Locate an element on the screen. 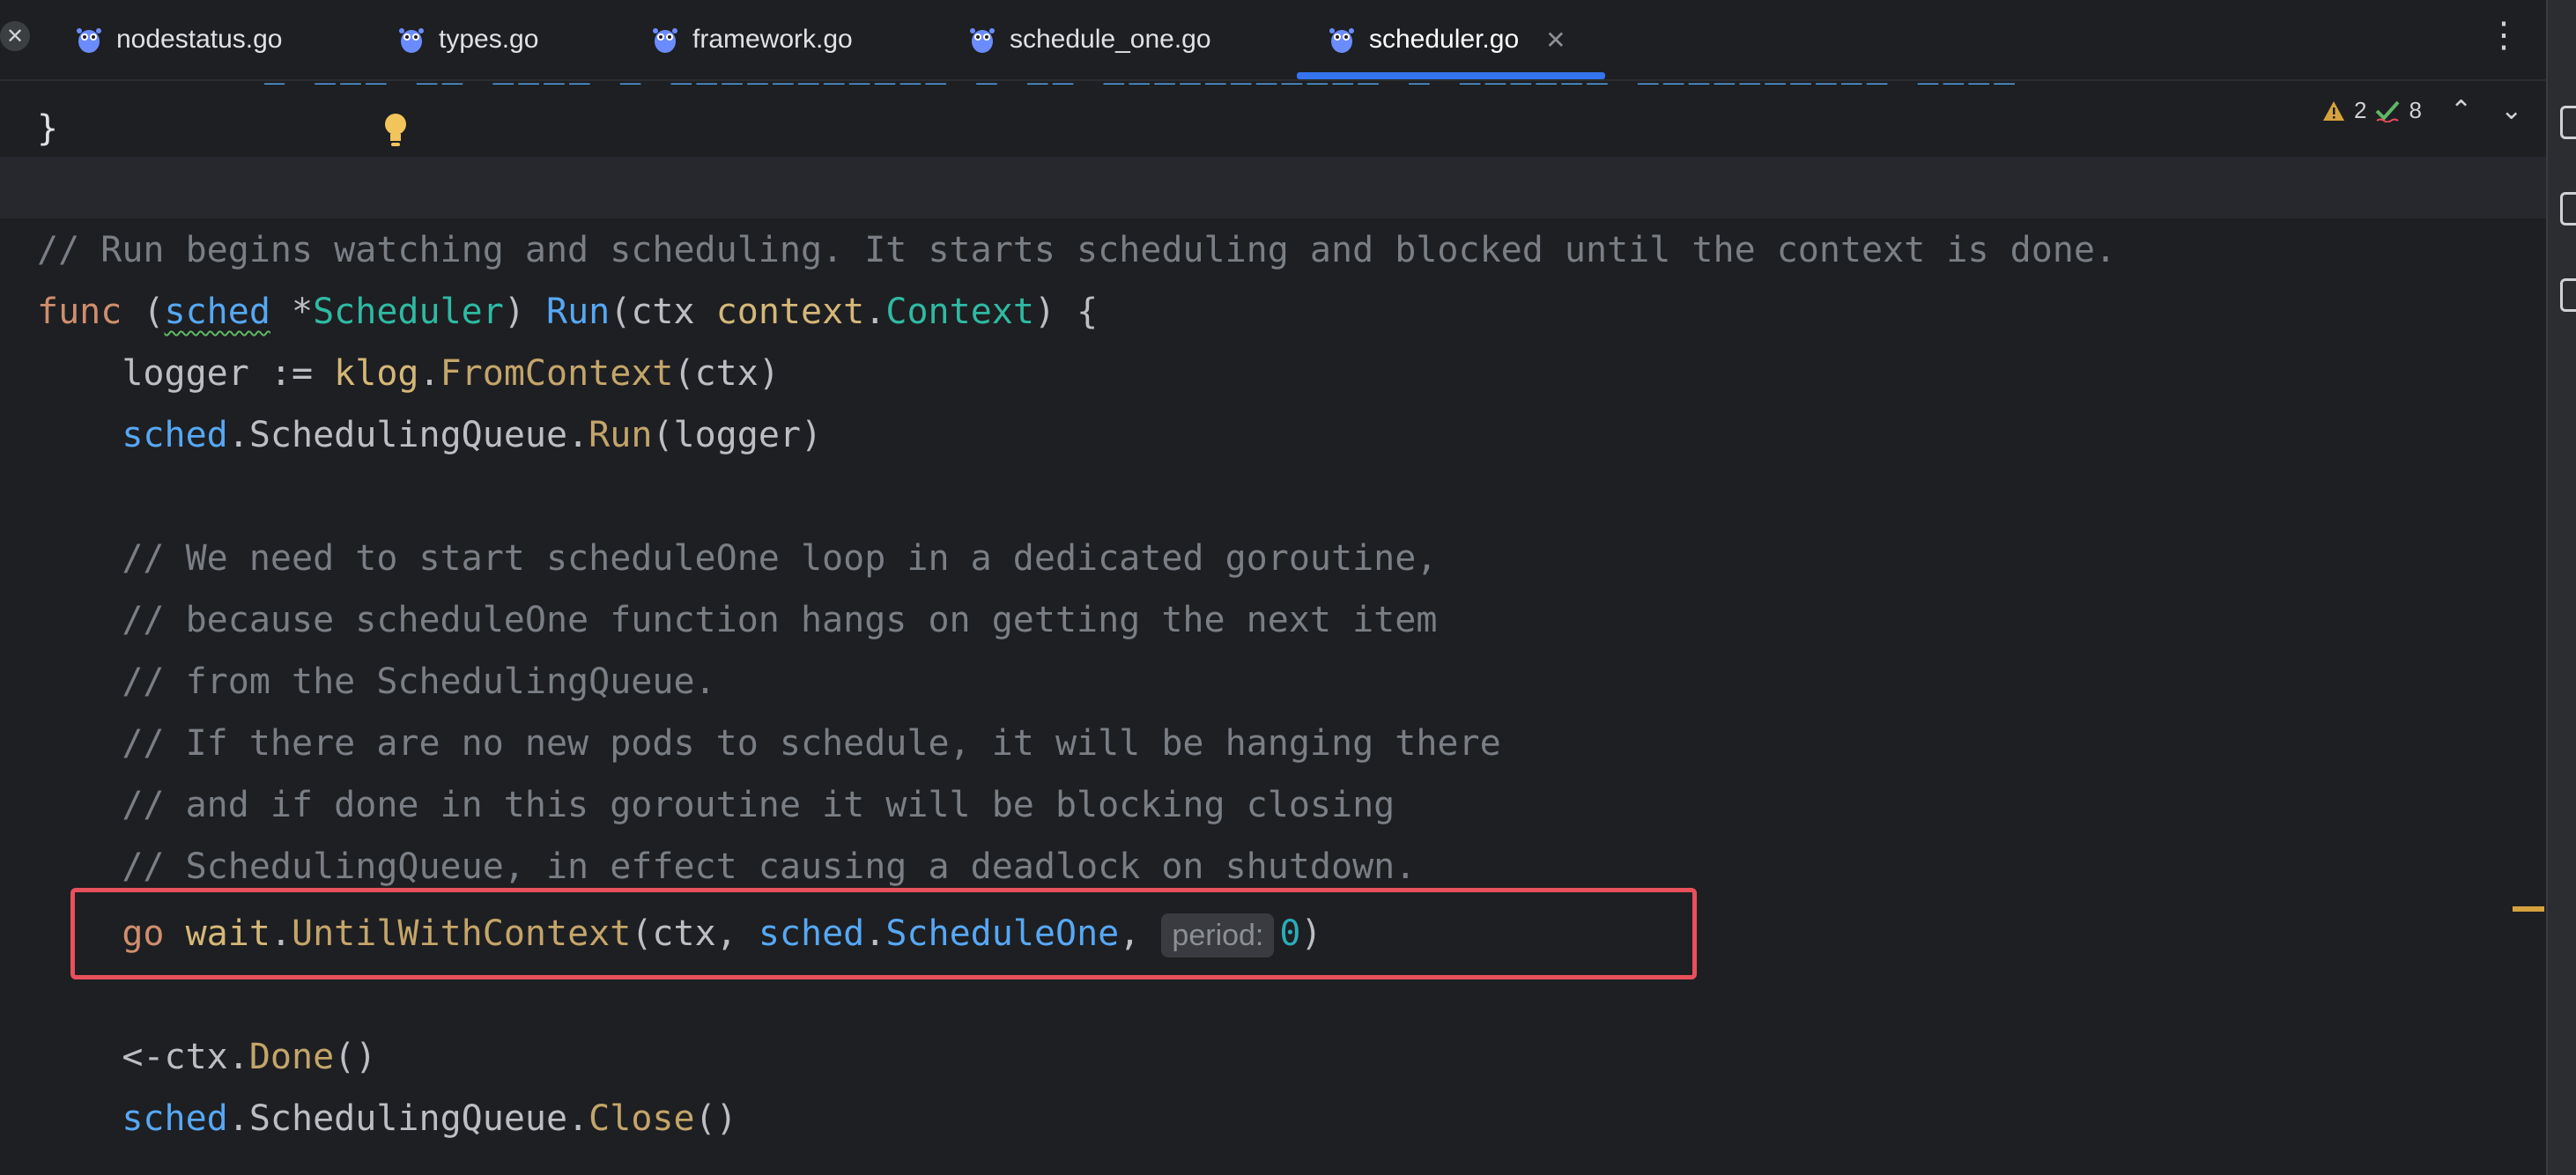 This screenshot has width=2576, height=1175. tab-label: nodestatus.go is located at coordinates (200, 39).